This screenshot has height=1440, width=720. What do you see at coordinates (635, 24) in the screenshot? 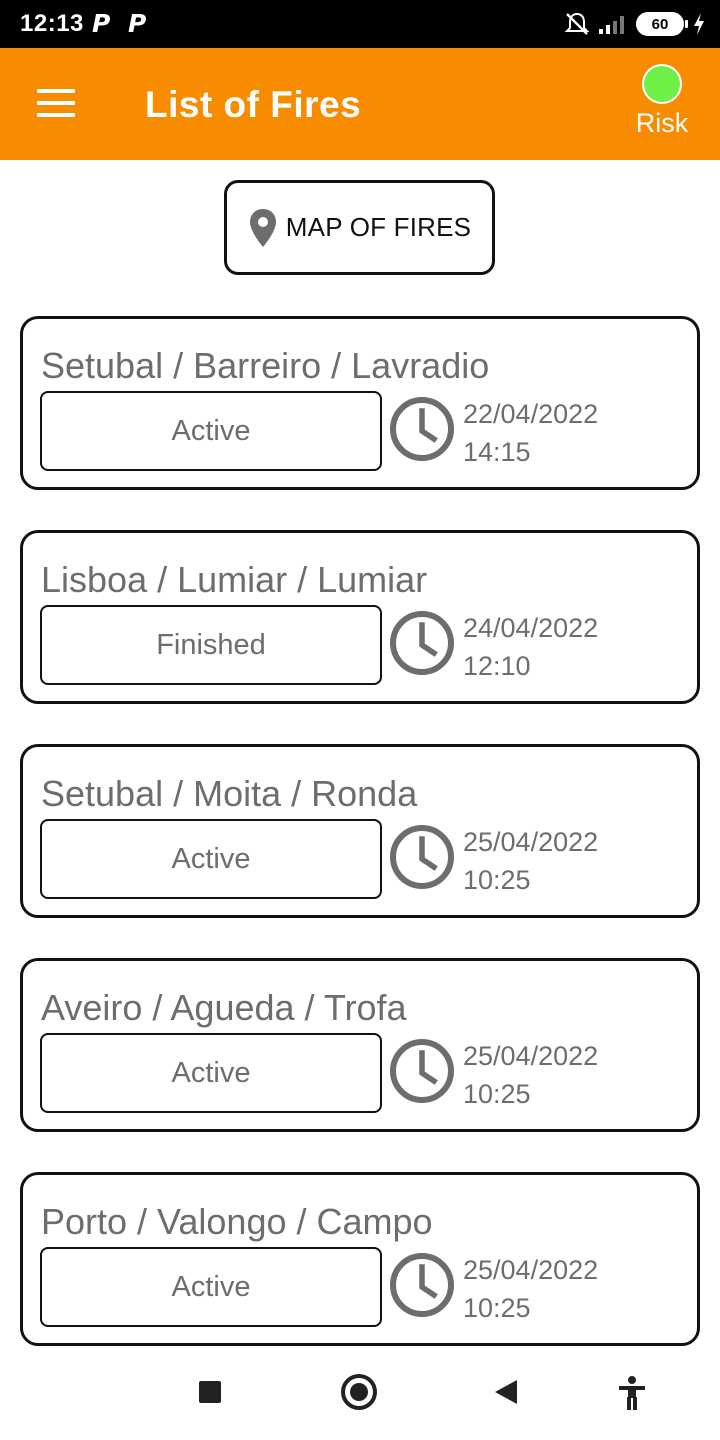
I see `status-icons: 60` at bounding box center [635, 24].